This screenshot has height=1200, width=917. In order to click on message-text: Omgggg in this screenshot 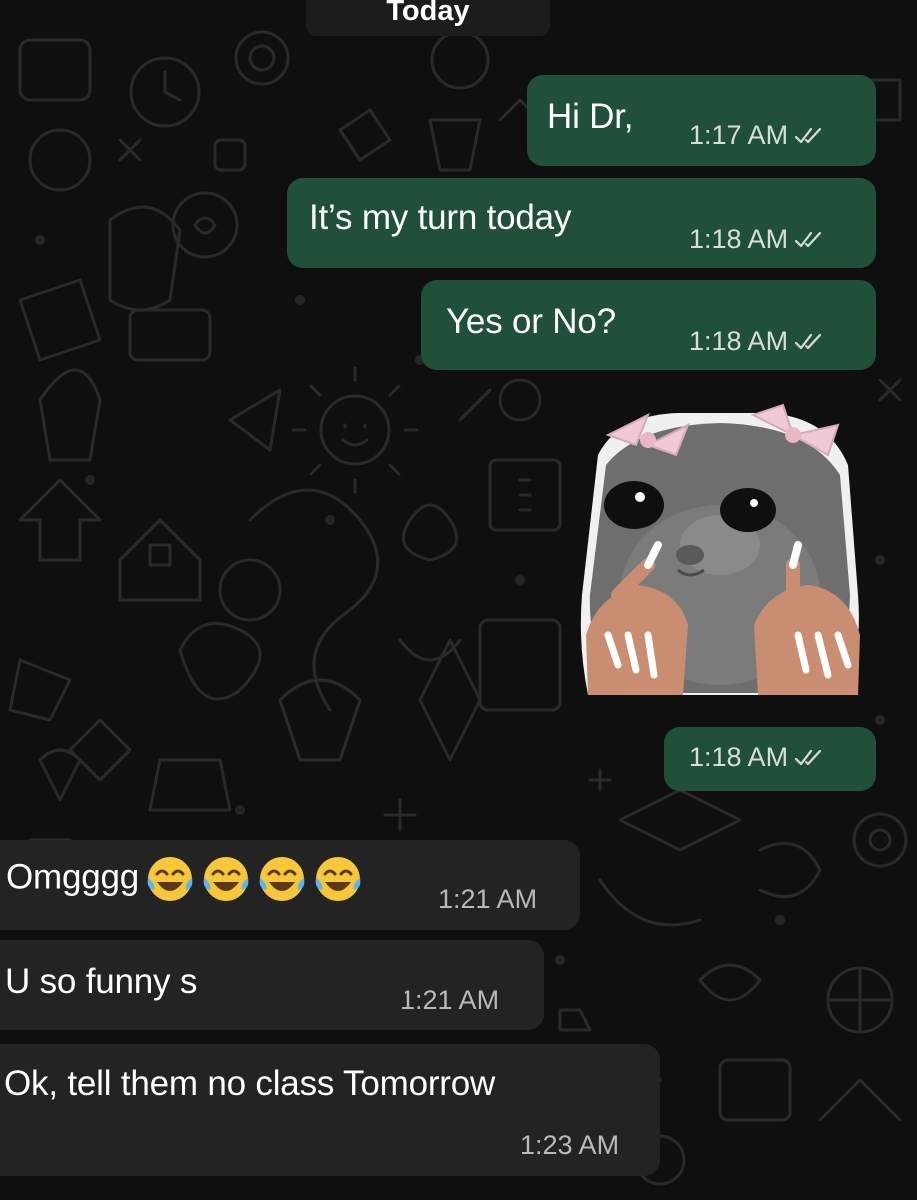, I will do `click(73, 877)`.